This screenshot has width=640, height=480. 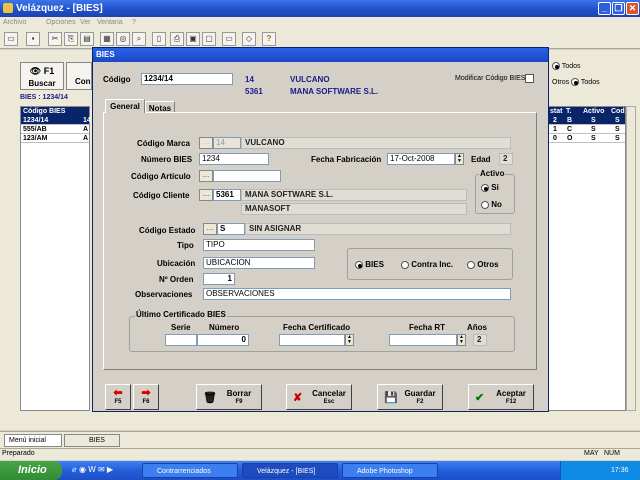 What do you see at coordinates (74, 469) in the screenshot?
I see `ie-icon: ℯ` at bounding box center [74, 469].